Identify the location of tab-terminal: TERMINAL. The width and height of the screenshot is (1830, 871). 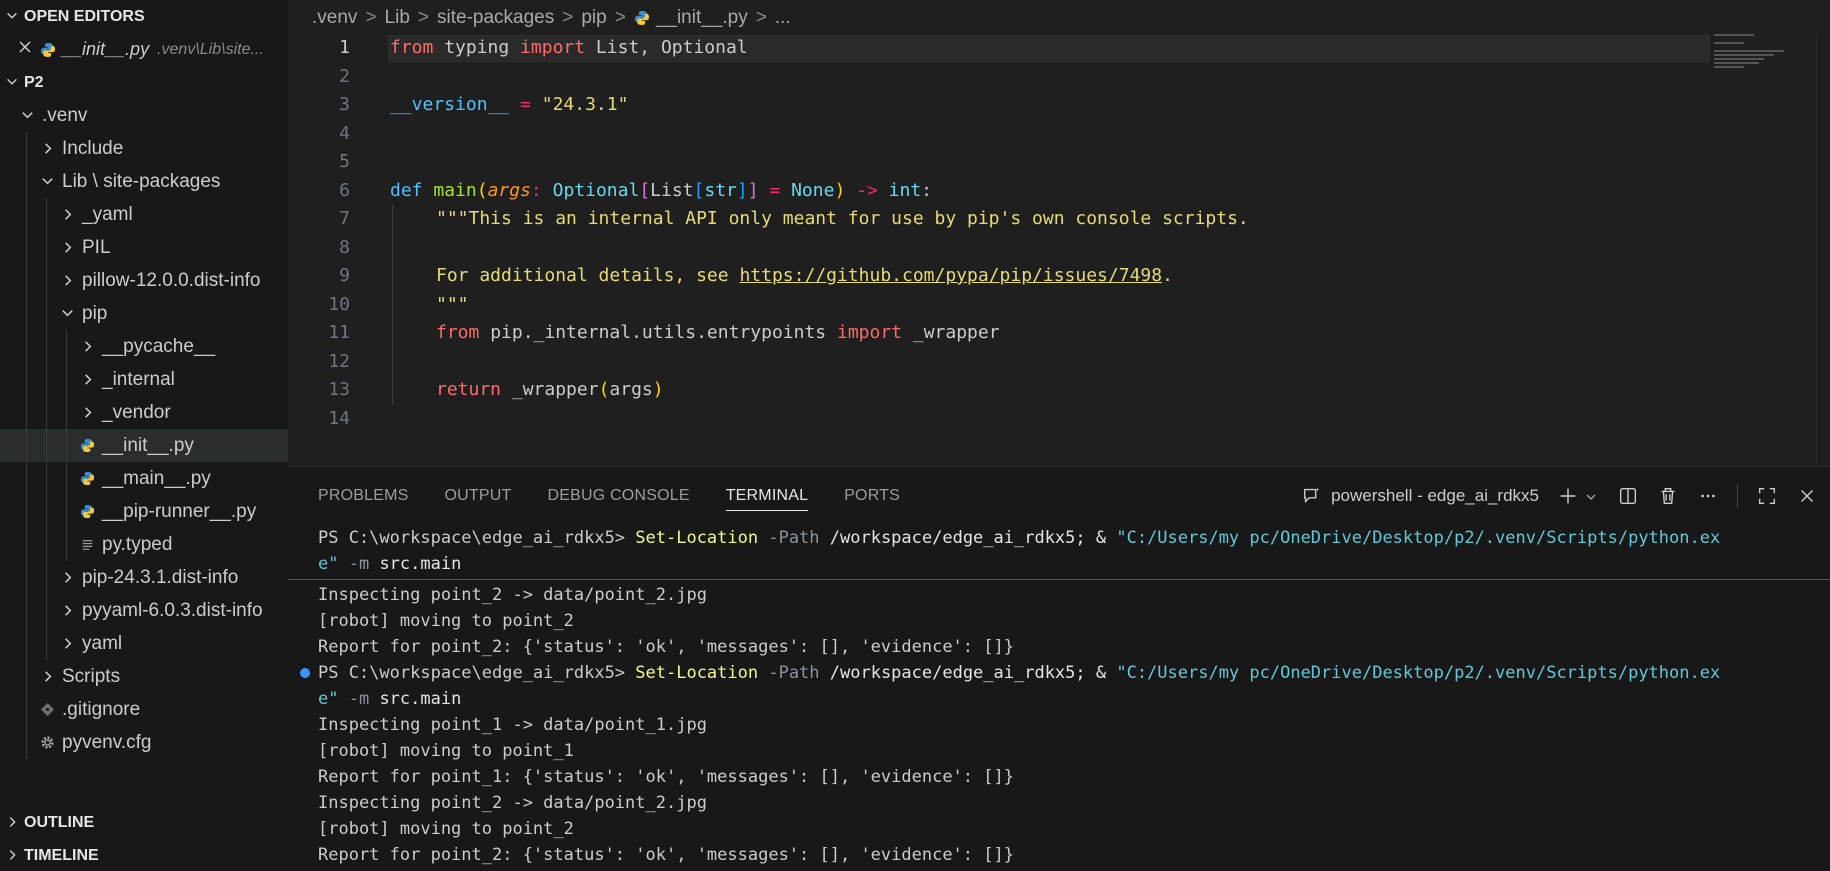
(767, 496).